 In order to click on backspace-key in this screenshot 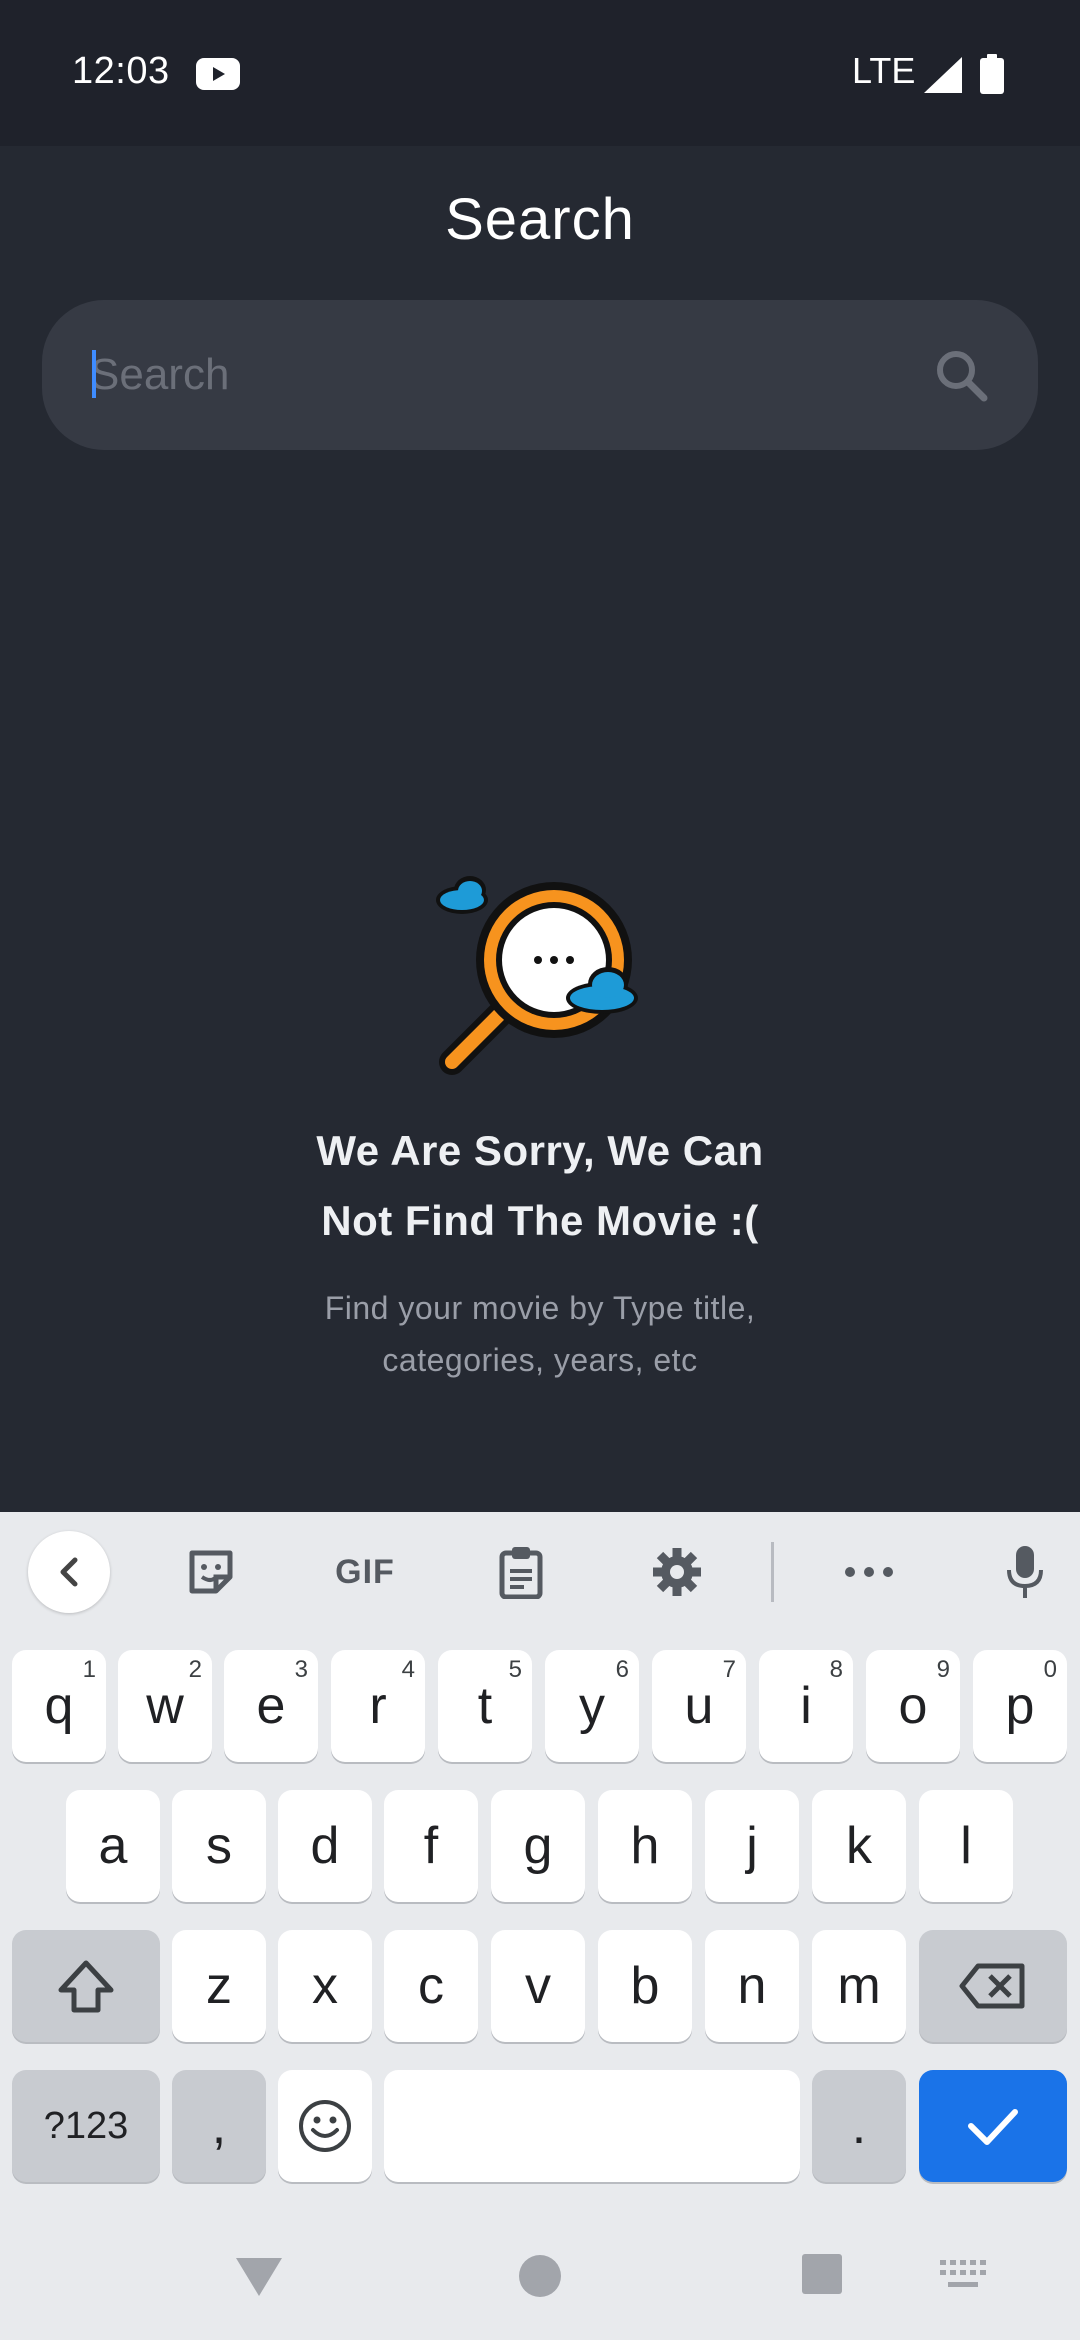, I will do `click(993, 1986)`.